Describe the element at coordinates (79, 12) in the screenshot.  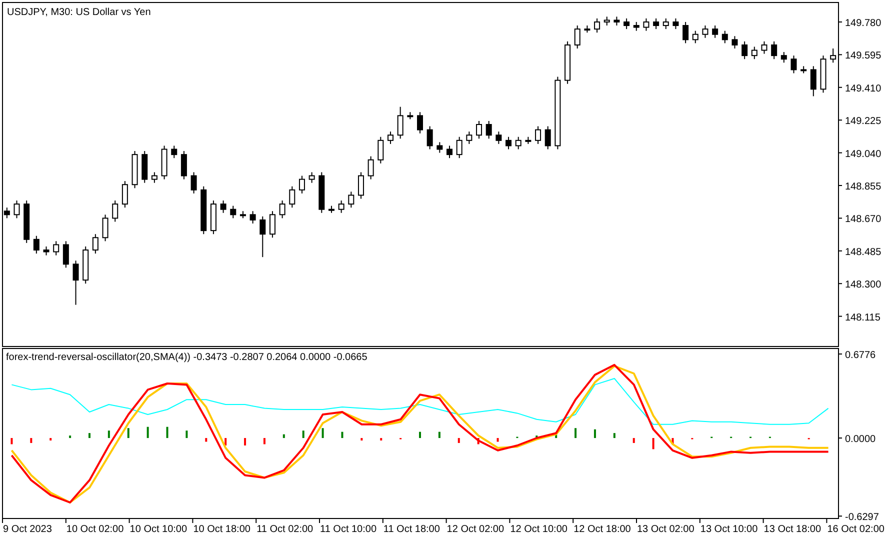
I see `chart-title: USDJPY, M30: US Dollar vs Yen` at that location.